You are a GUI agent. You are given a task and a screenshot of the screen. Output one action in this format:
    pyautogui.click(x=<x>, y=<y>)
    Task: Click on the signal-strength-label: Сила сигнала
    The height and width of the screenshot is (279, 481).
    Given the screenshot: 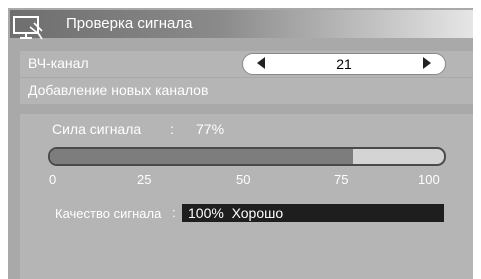 What is the action you would take?
    pyautogui.click(x=97, y=129)
    